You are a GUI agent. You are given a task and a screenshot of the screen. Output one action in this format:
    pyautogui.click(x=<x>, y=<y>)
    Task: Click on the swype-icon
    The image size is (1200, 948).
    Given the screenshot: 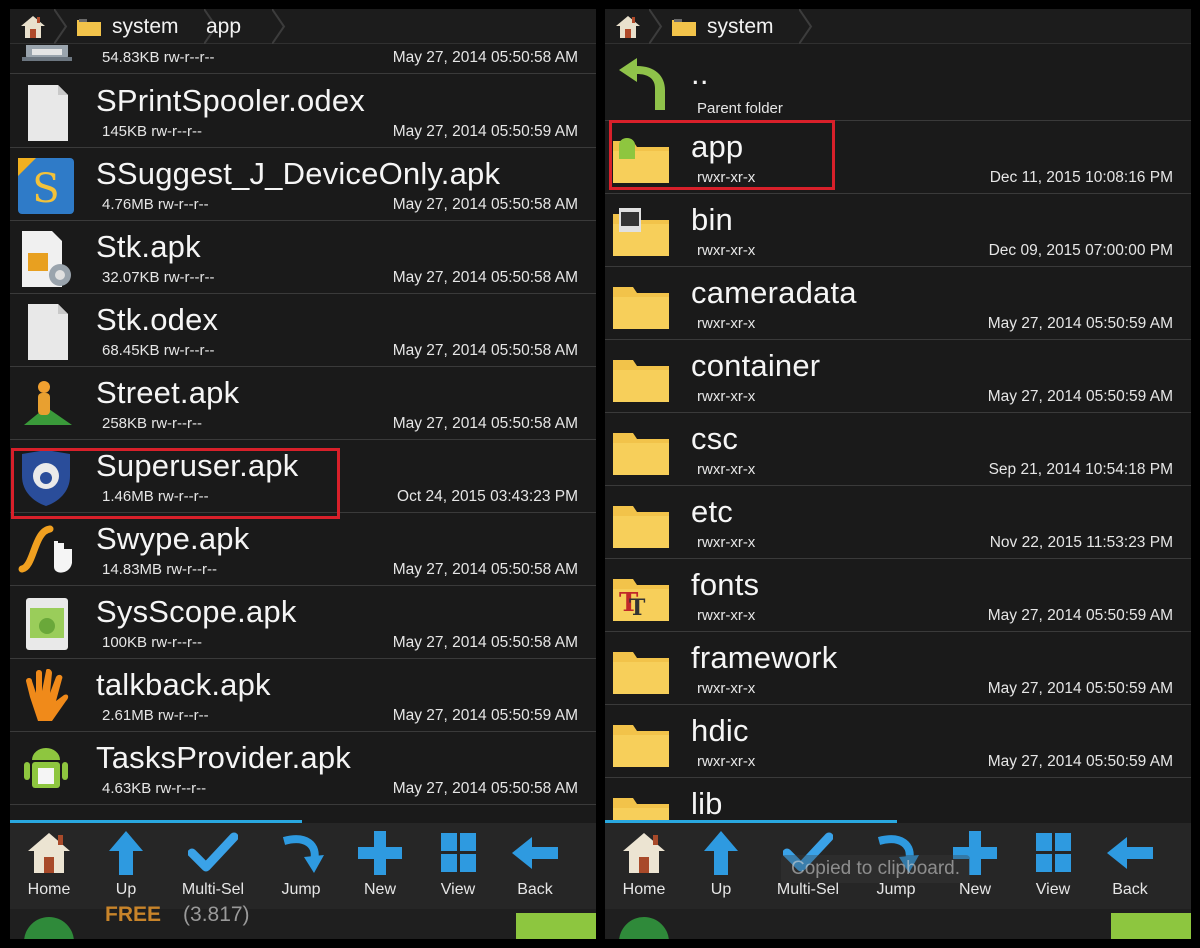 What is the action you would take?
    pyautogui.click(x=45, y=549)
    